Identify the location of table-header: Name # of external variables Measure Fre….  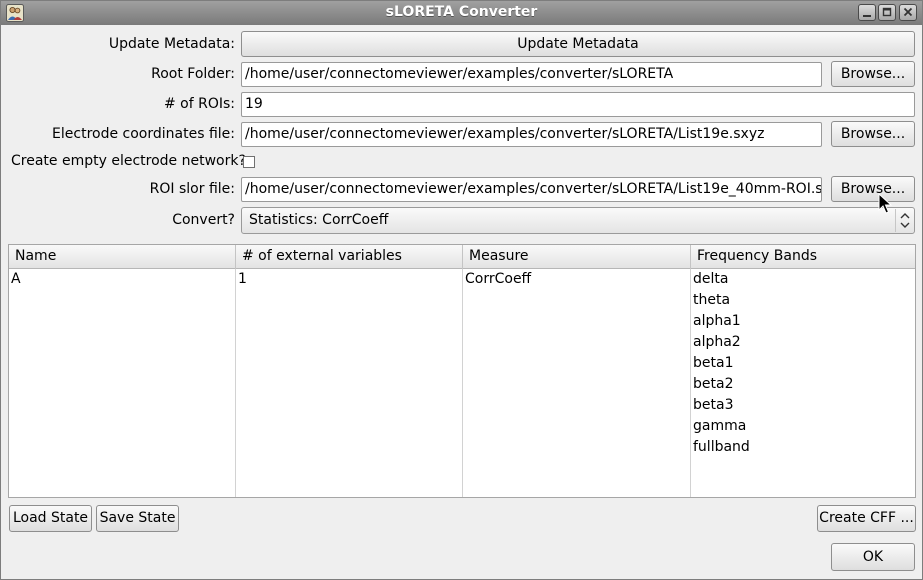
(462, 257).